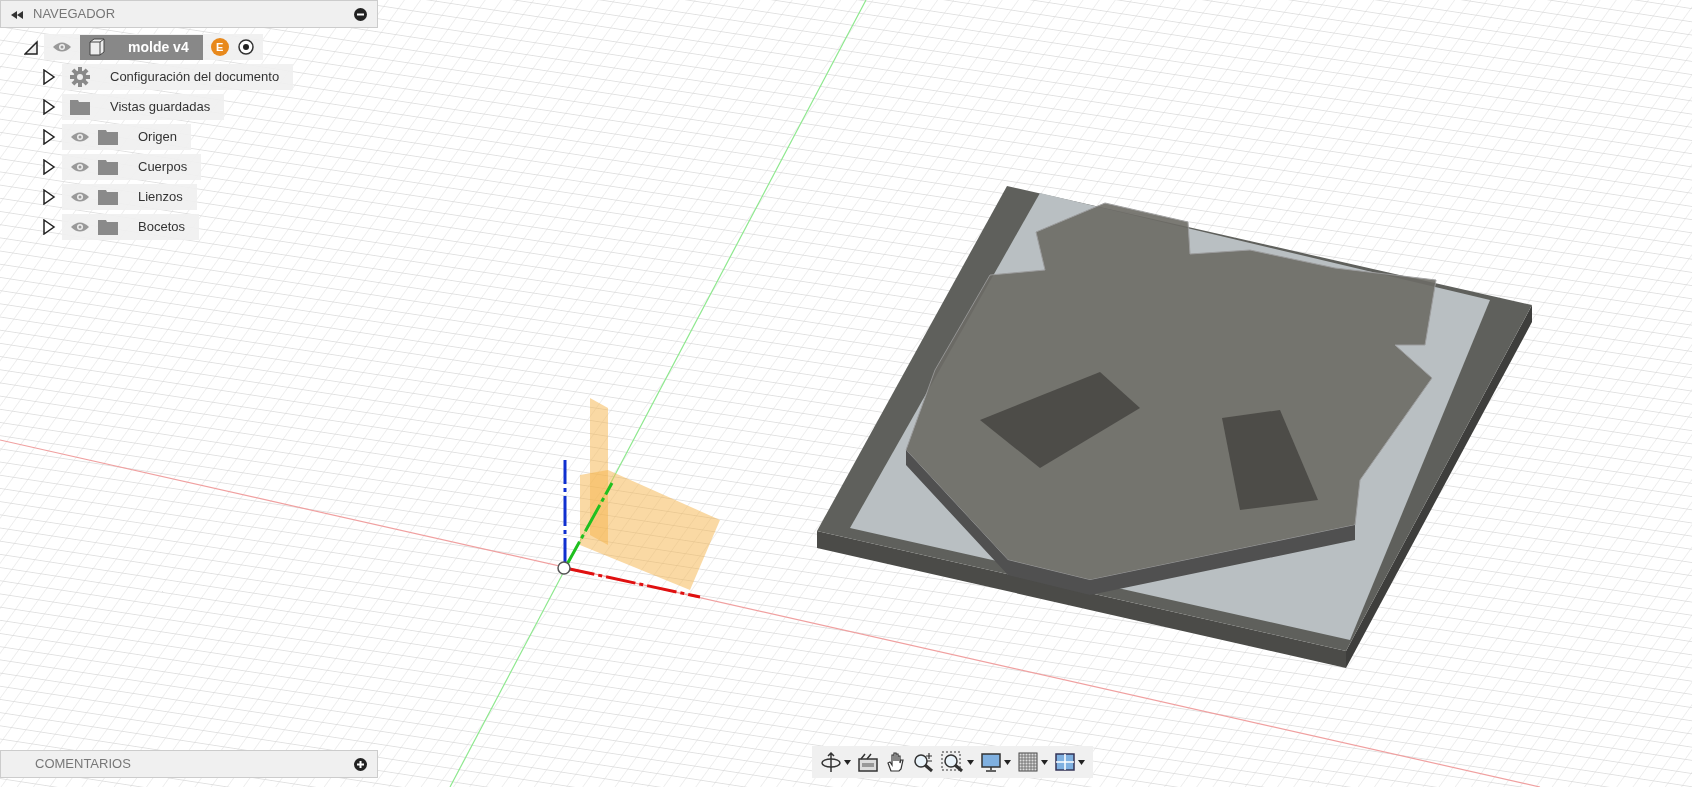  I want to click on monitor-button, so click(995, 762).